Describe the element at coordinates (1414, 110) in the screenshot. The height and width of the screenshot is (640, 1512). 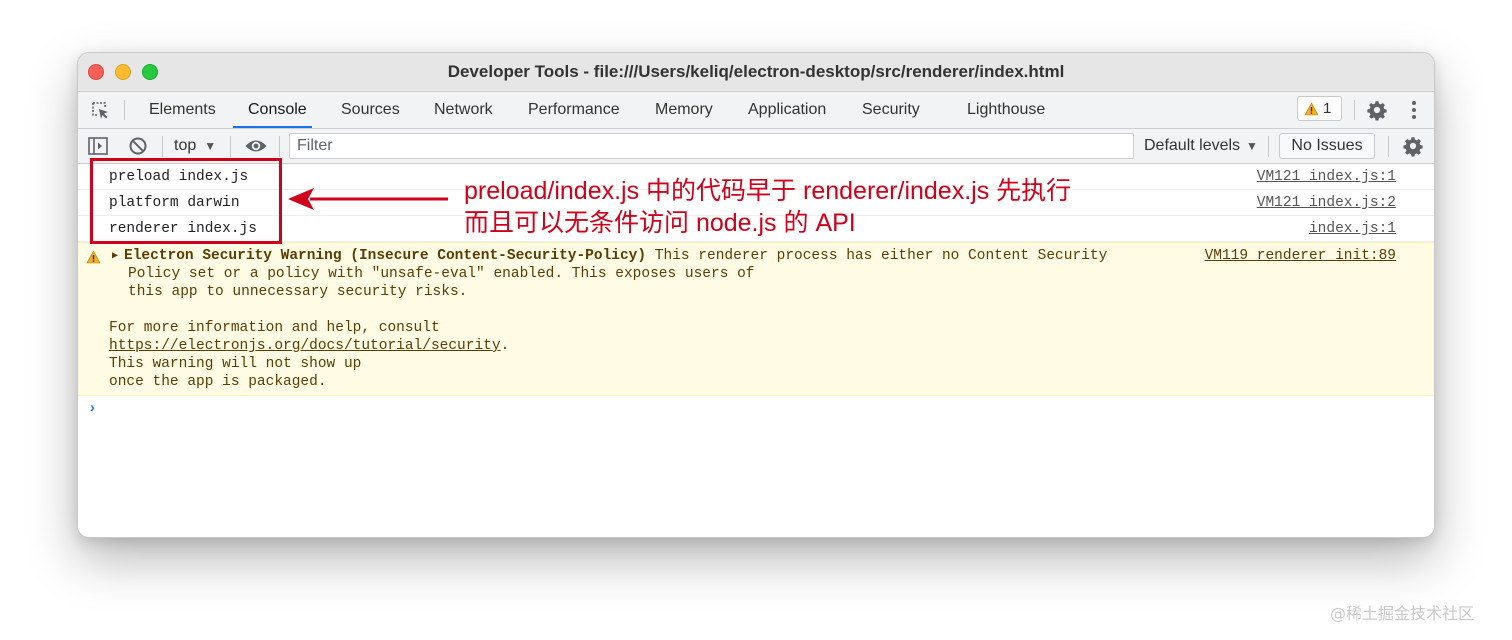
I see `more-options-icon` at that location.